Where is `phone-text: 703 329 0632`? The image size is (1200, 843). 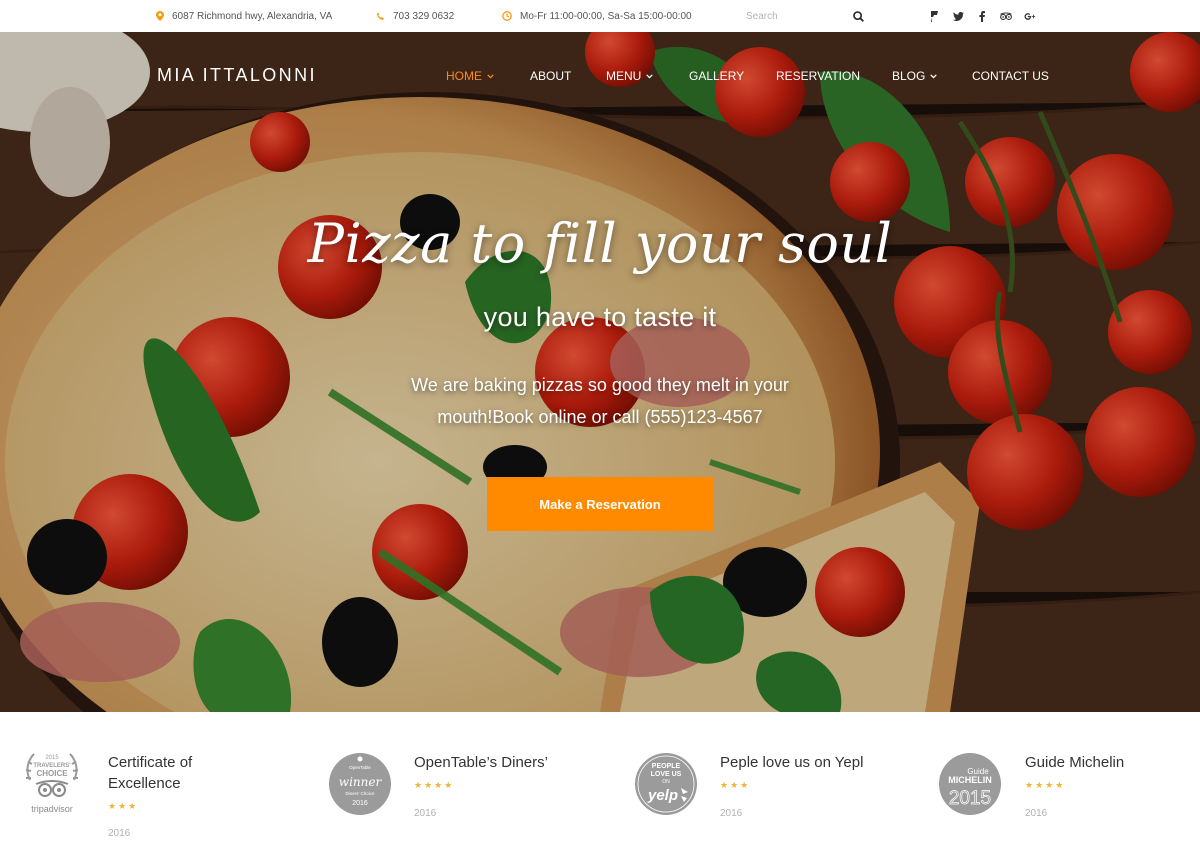
phone-text: 703 329 0632 is located at coordinates (424, 16).